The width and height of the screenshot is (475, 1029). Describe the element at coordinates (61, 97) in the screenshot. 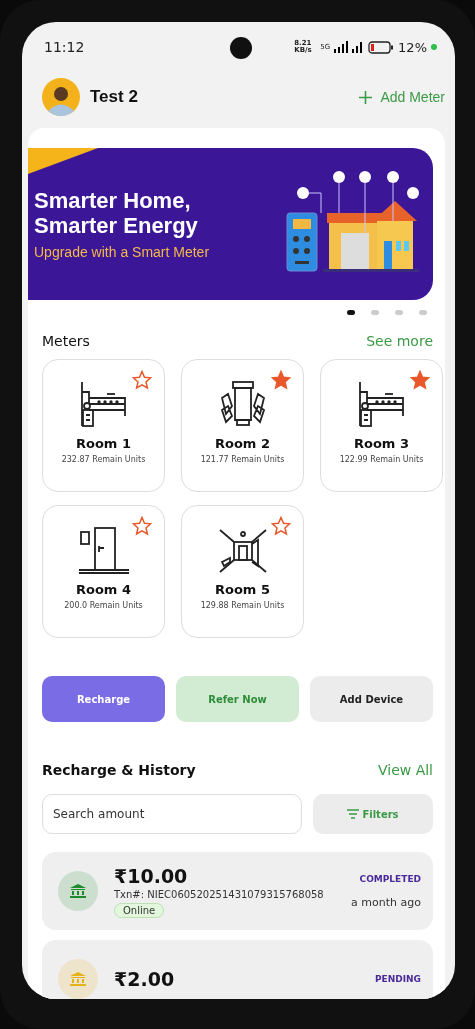

I see `avatar-icon` at that location.